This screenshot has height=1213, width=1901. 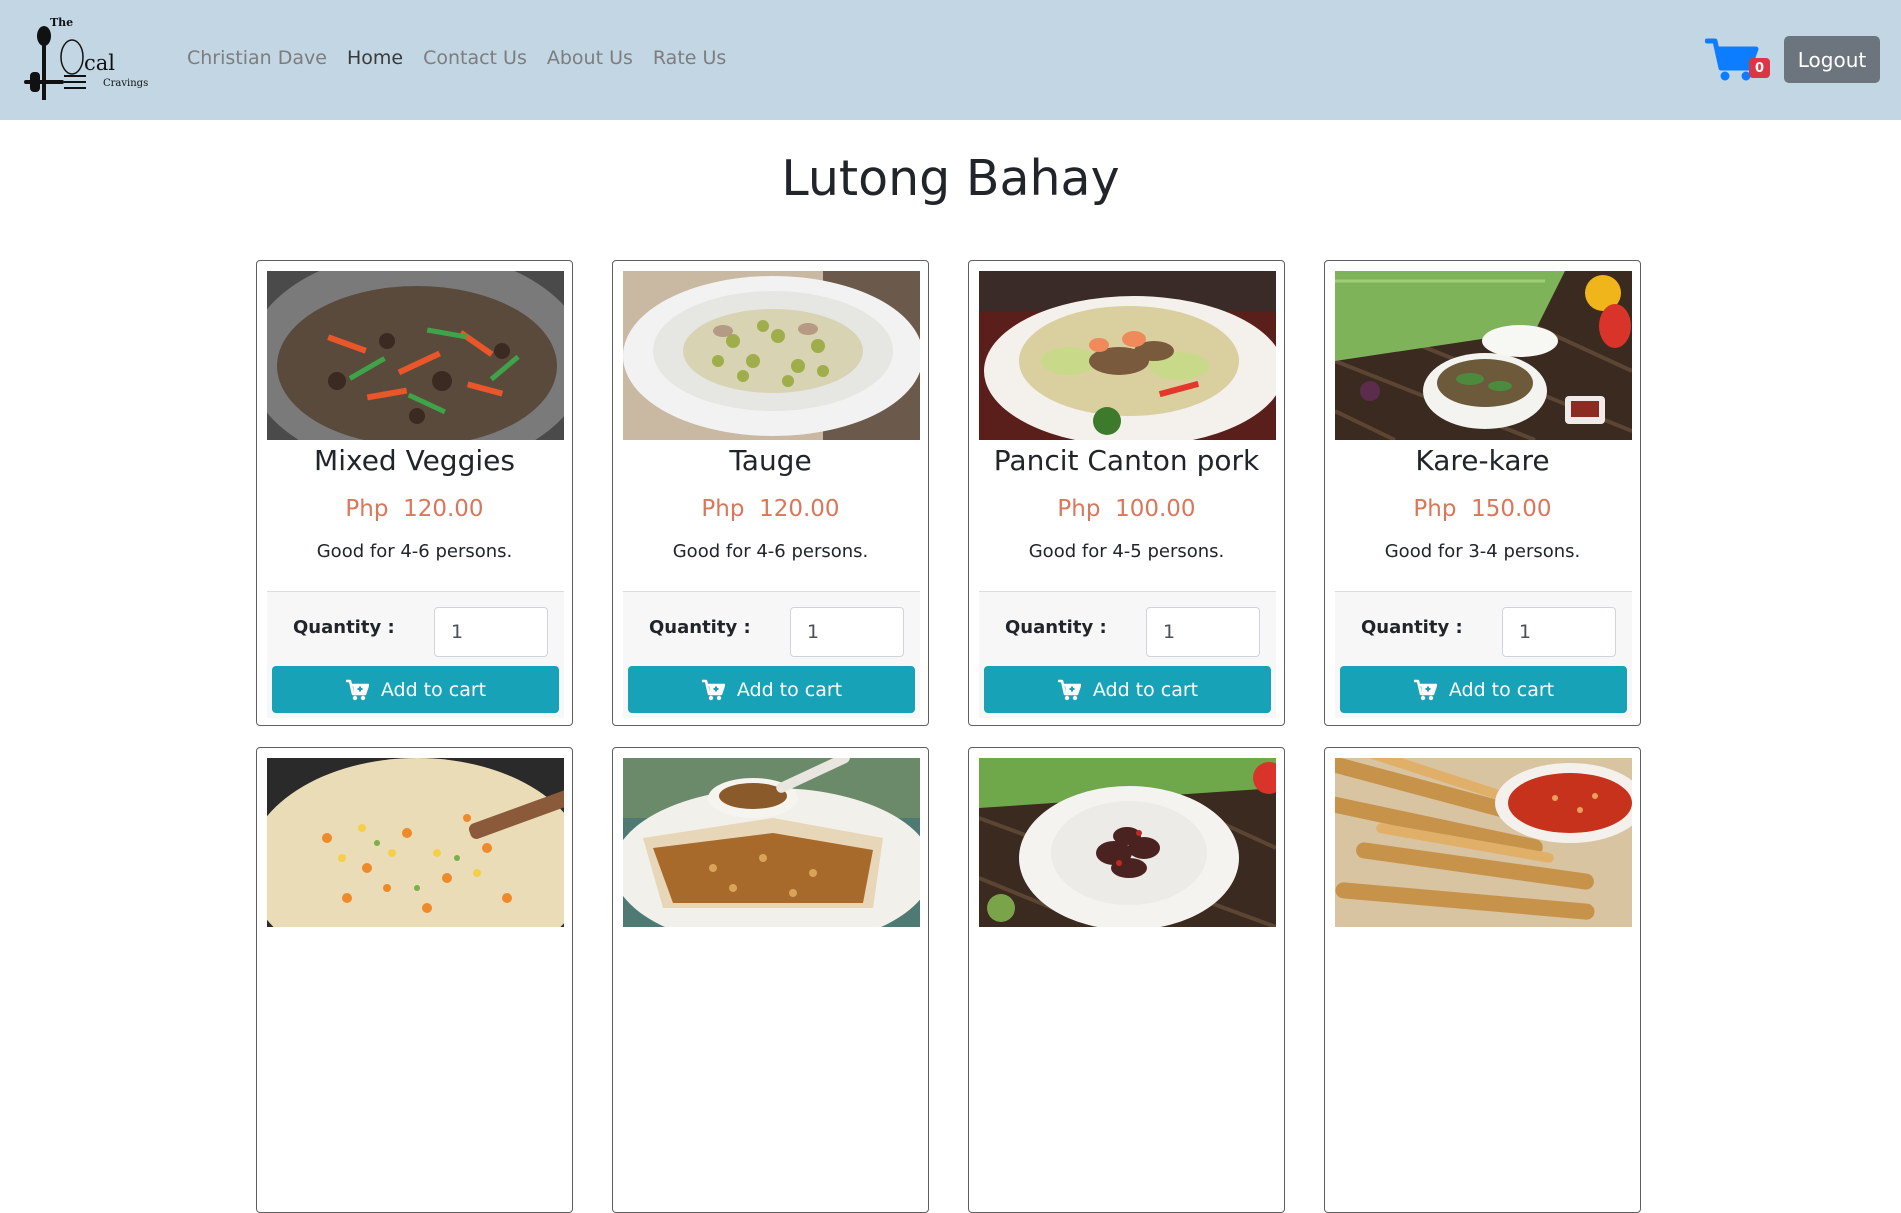 I want to click on logo-text-main: cal, so click(x=99, y=63).